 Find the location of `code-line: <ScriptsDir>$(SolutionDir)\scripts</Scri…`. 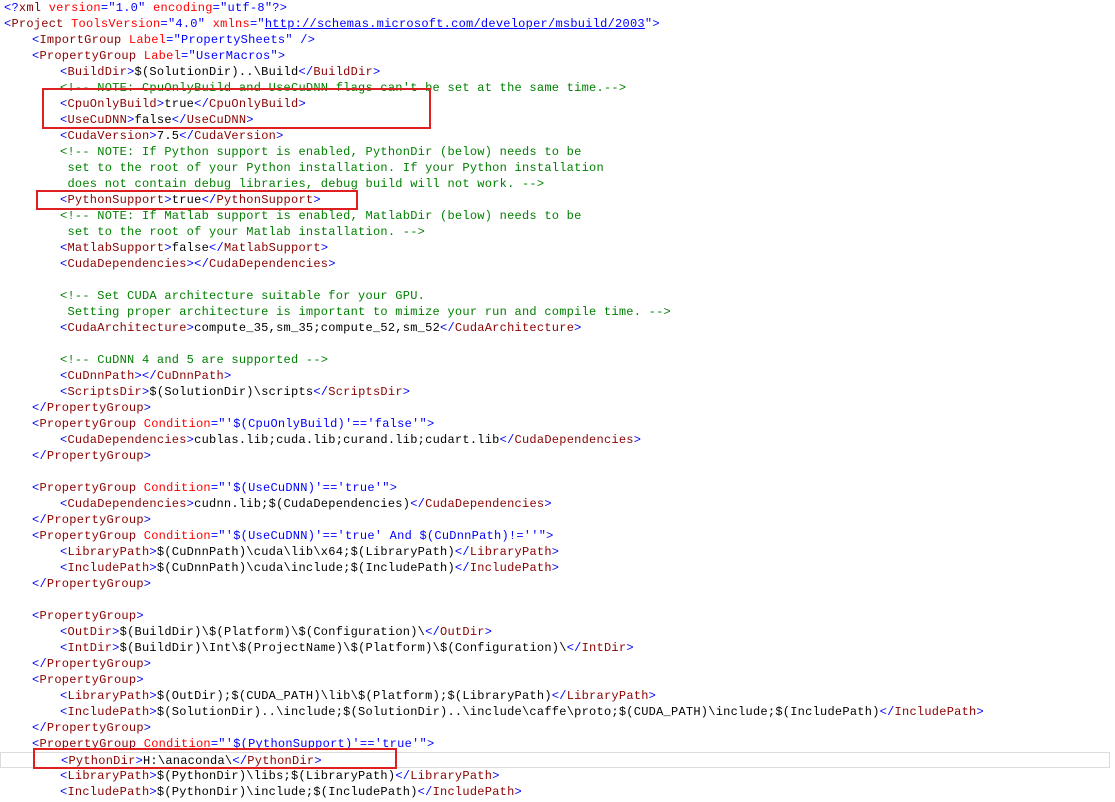

code-line: <ScriptsDir>$(SolutionDir)\scripts</Scri… is located at coordinates (207, 392).